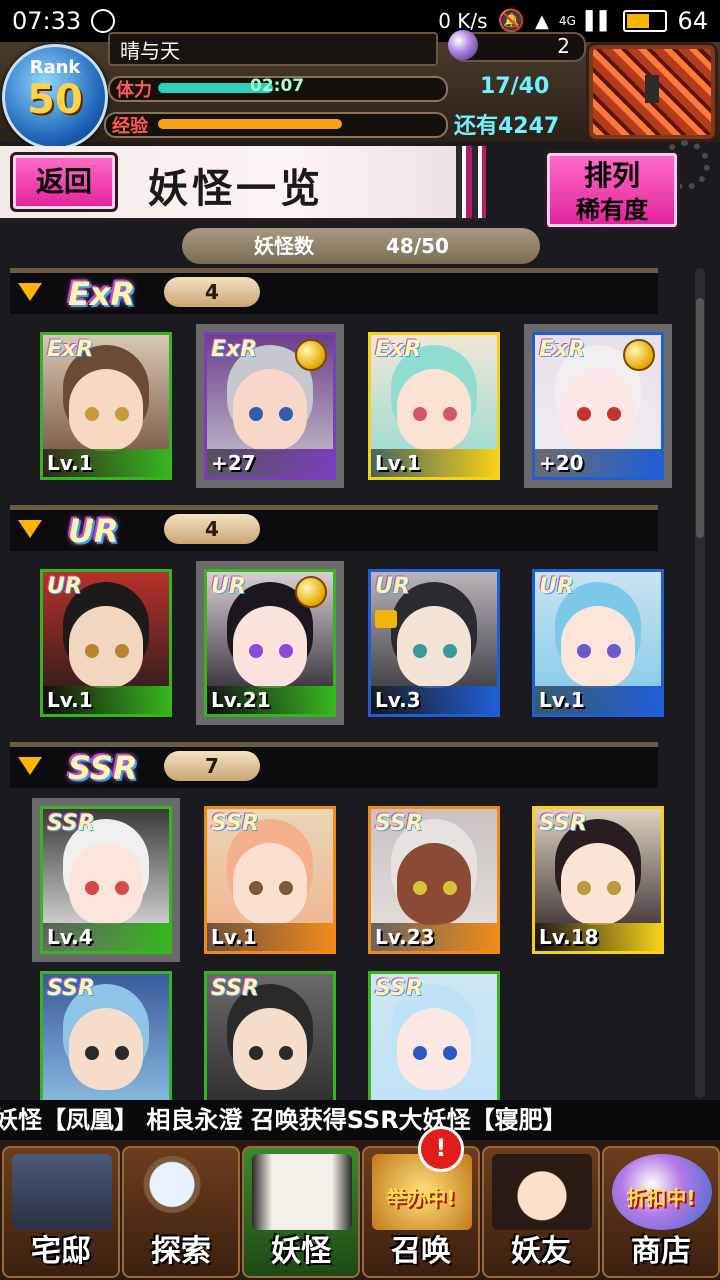 This screenshot has height=1280, width=720. Describe the element at coordinates (61, 1251) in the screenshot. I see `nav-mansion-label: 宅邸` at that location.